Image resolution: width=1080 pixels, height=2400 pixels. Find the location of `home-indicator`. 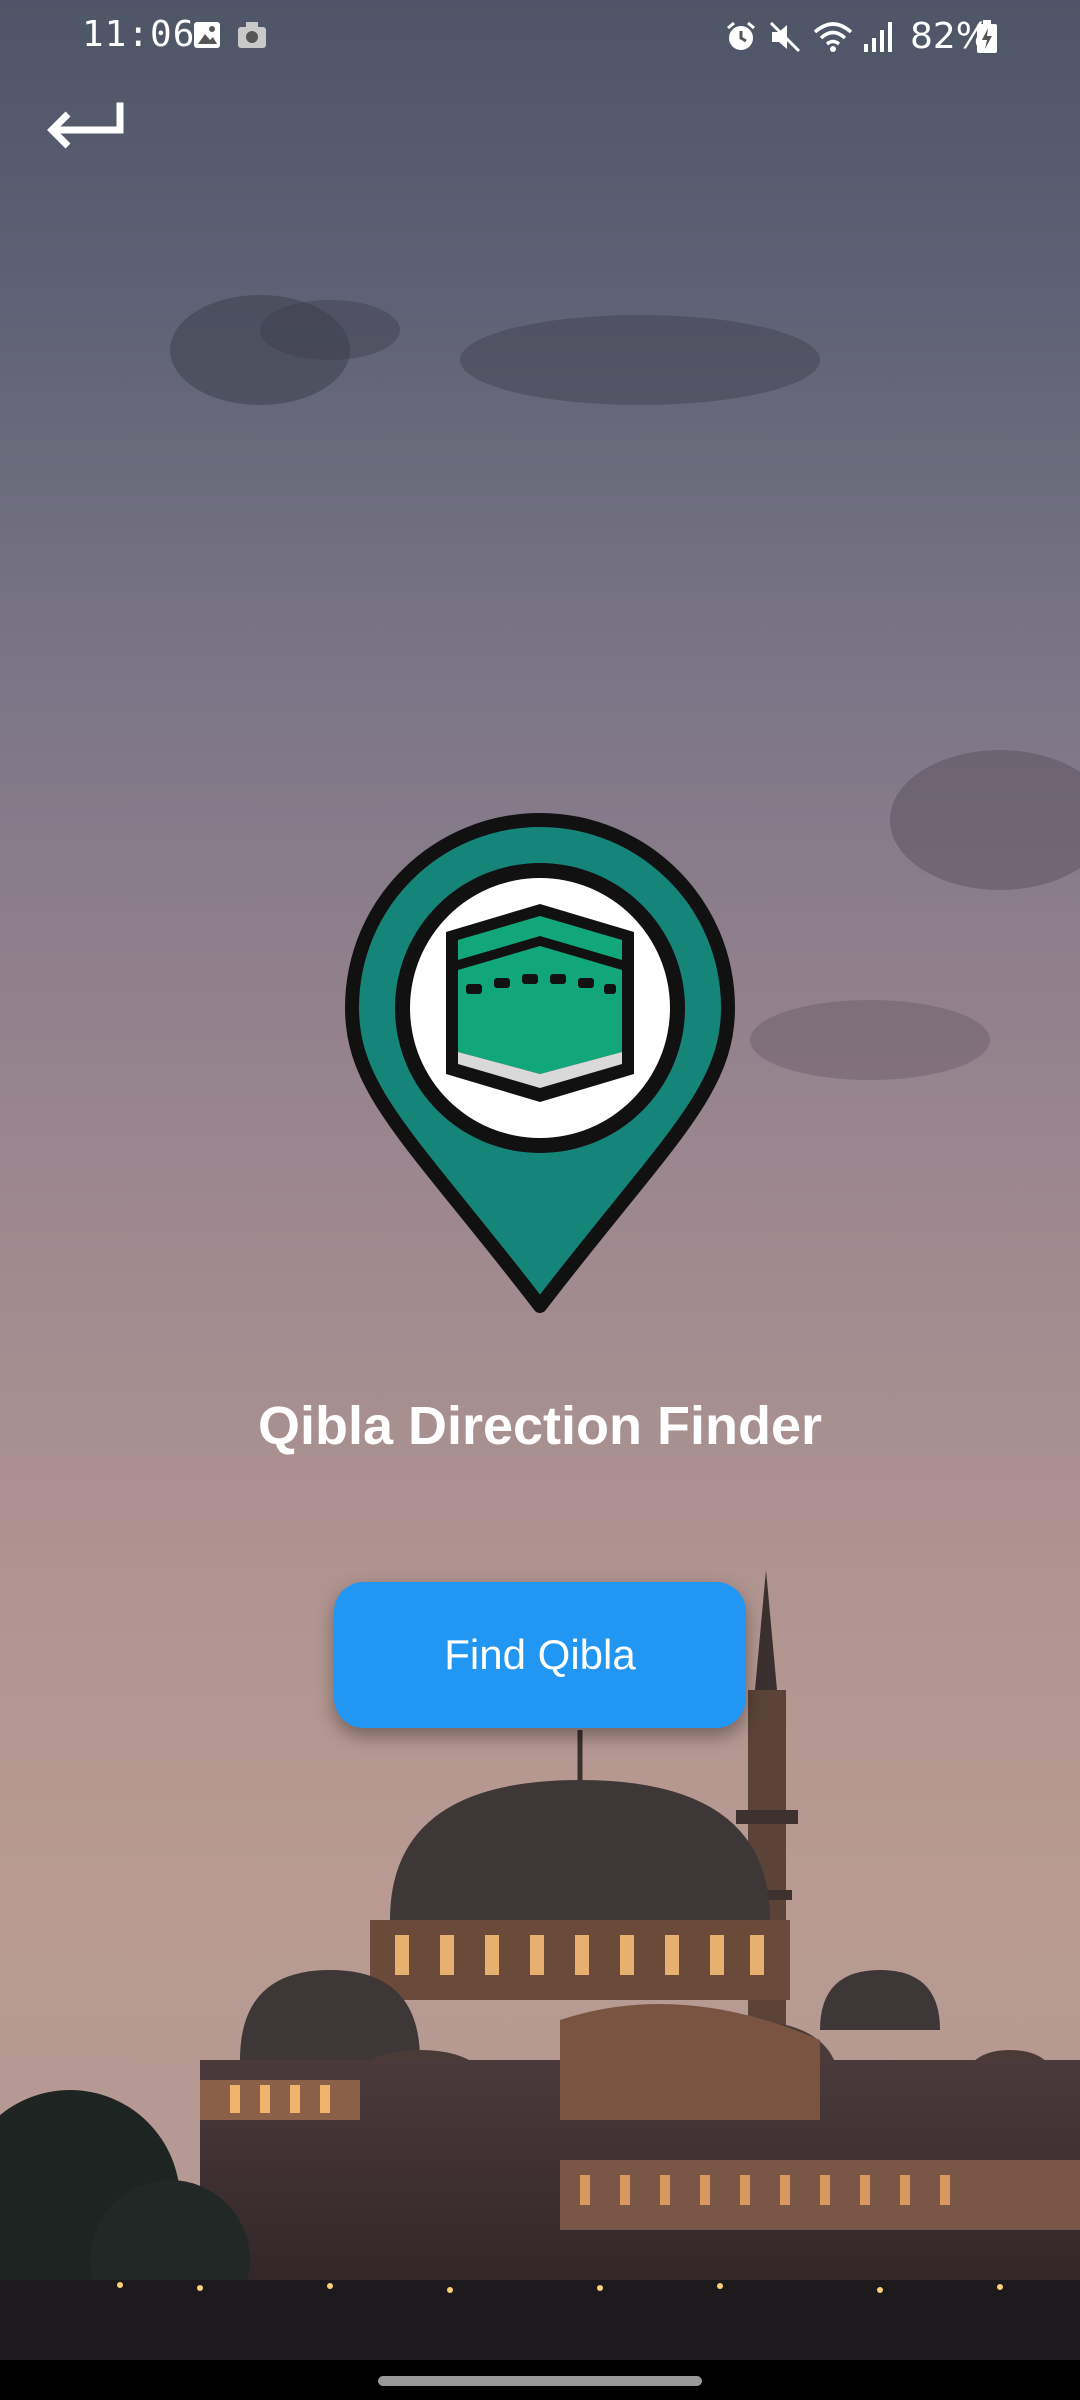

home-indicator is located at coordinates (540, 2381).